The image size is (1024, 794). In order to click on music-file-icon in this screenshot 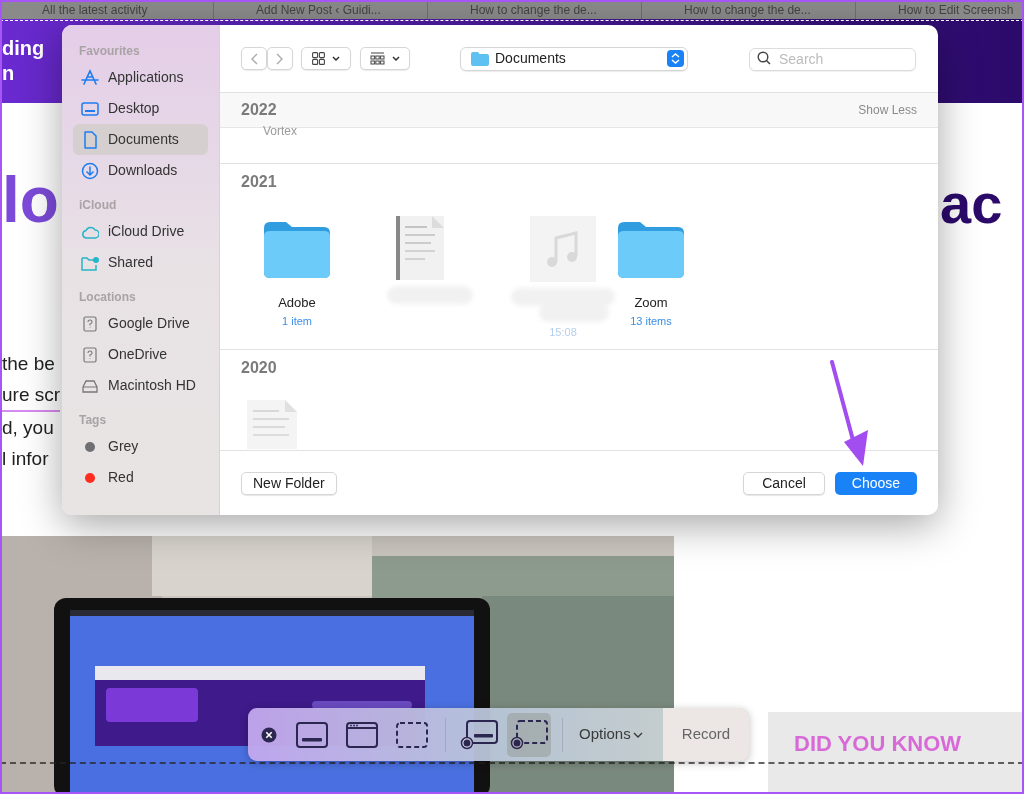, I will do `click(563, 249)`.